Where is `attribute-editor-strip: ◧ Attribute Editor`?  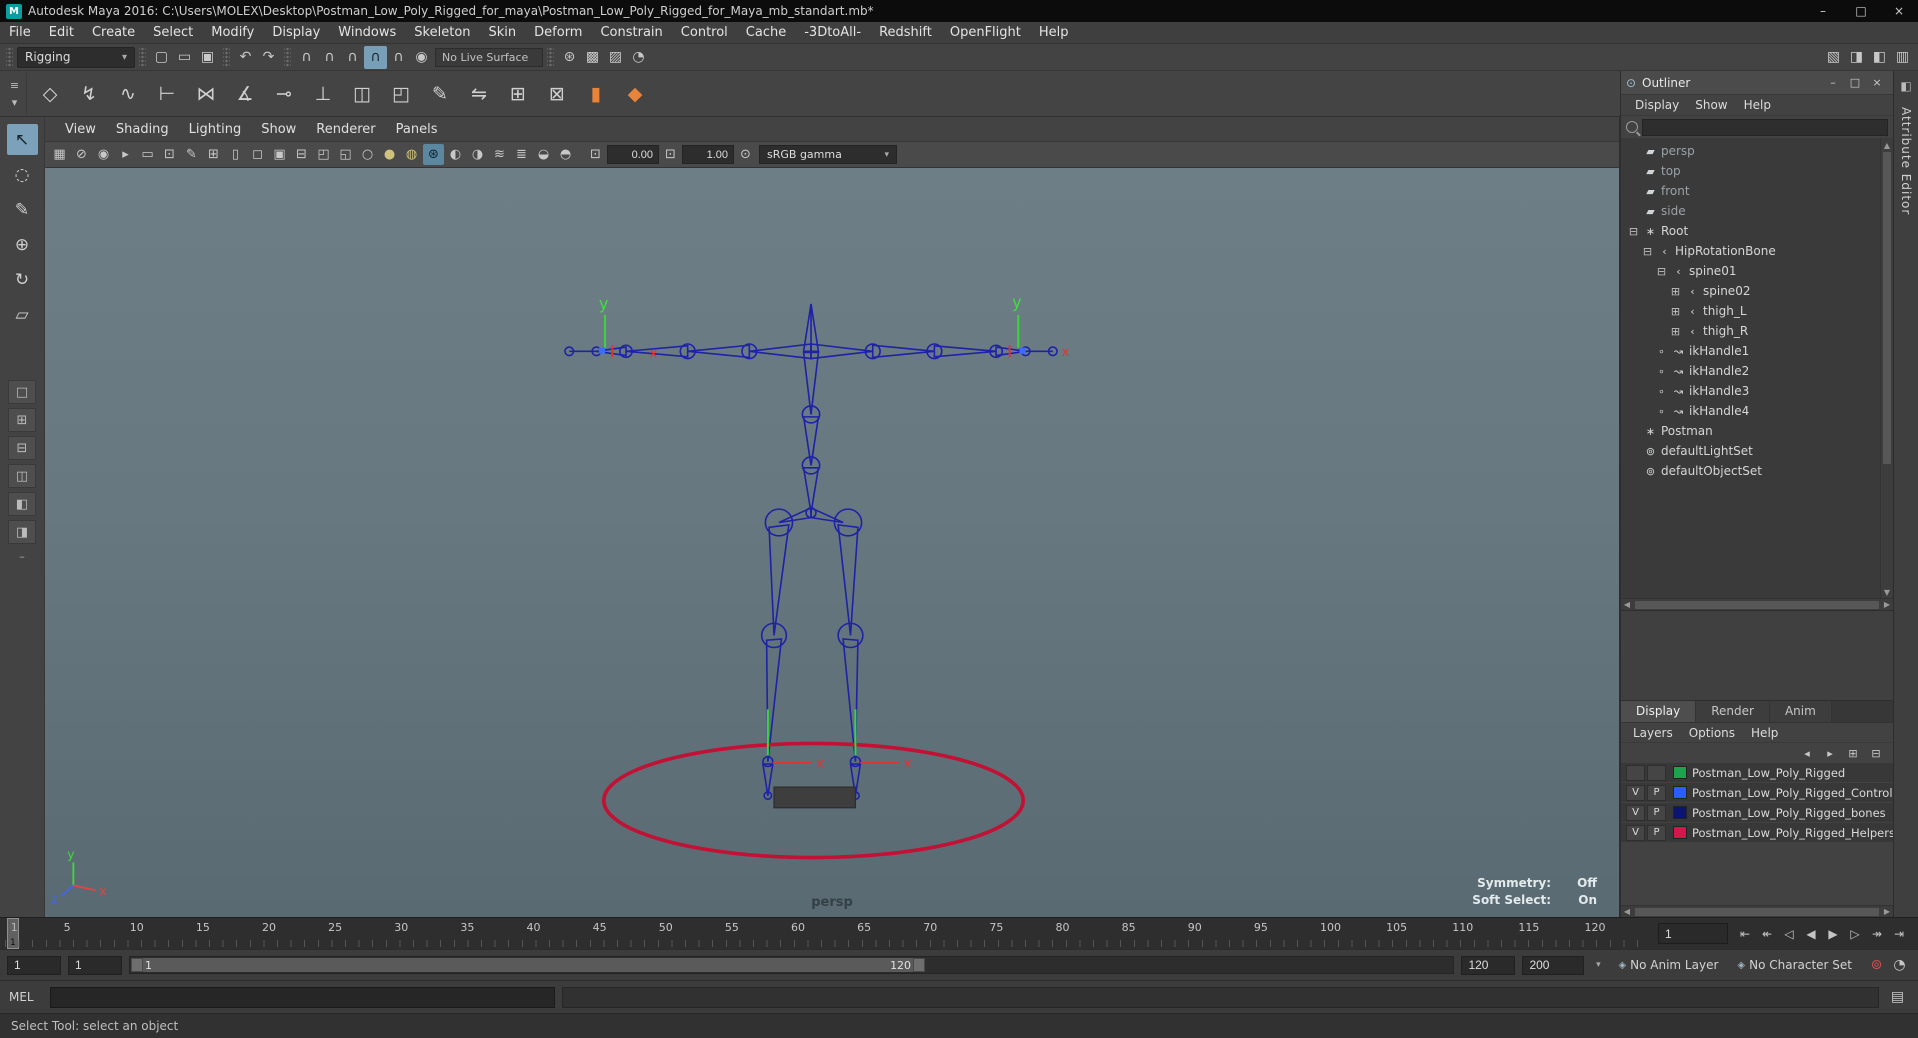
attribute-editor-strip: ◧ Attribute Editor is located at coordinates (1905, 494).